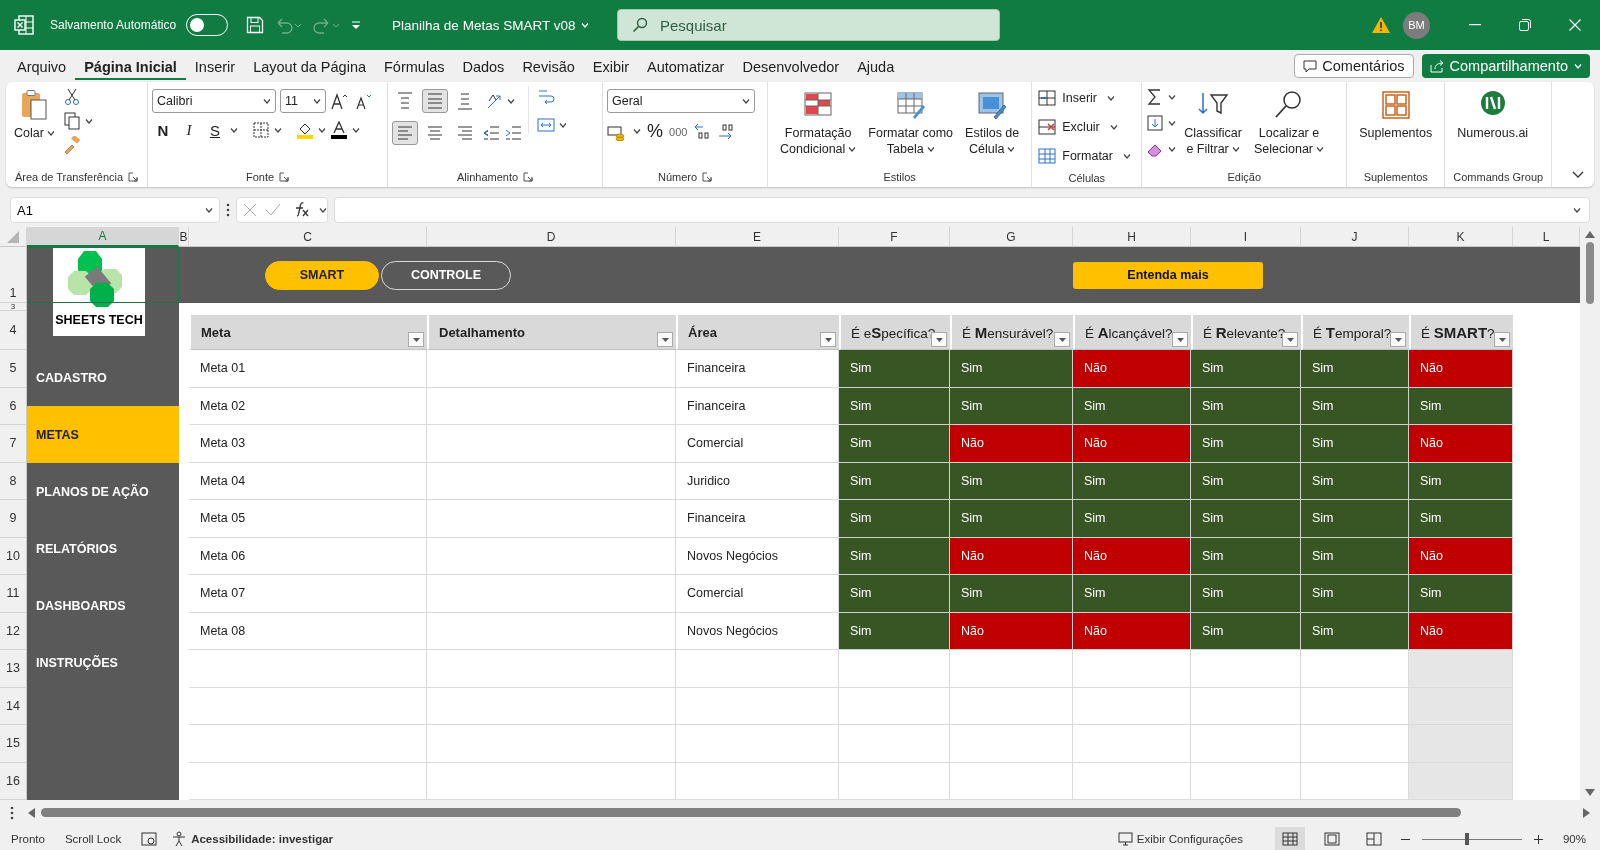  What do you see at coordinates (13, 330) in the screenshot?
I see `row-header: 4` at bounding box center [13, 330].